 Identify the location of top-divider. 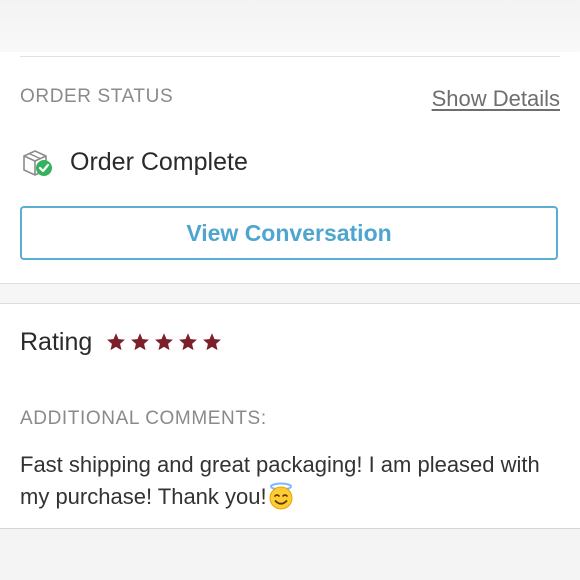
(290, 56).